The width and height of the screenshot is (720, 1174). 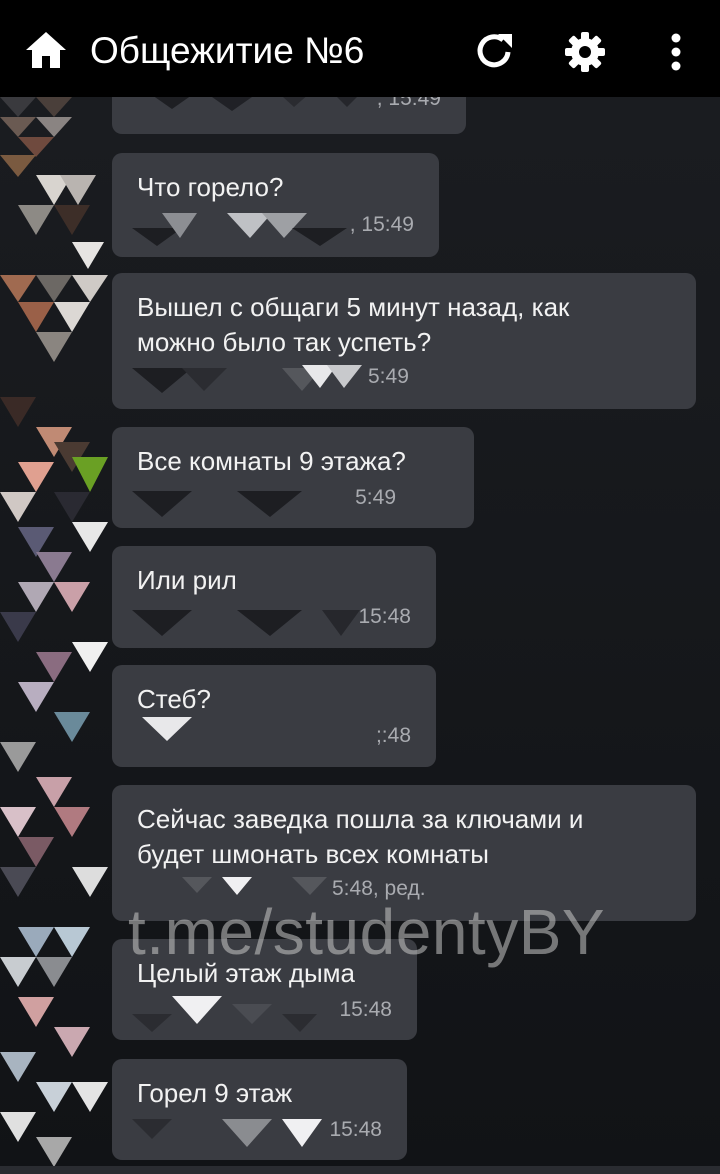 I want to click on message-text: Или рил, so click(x=187, y=580).